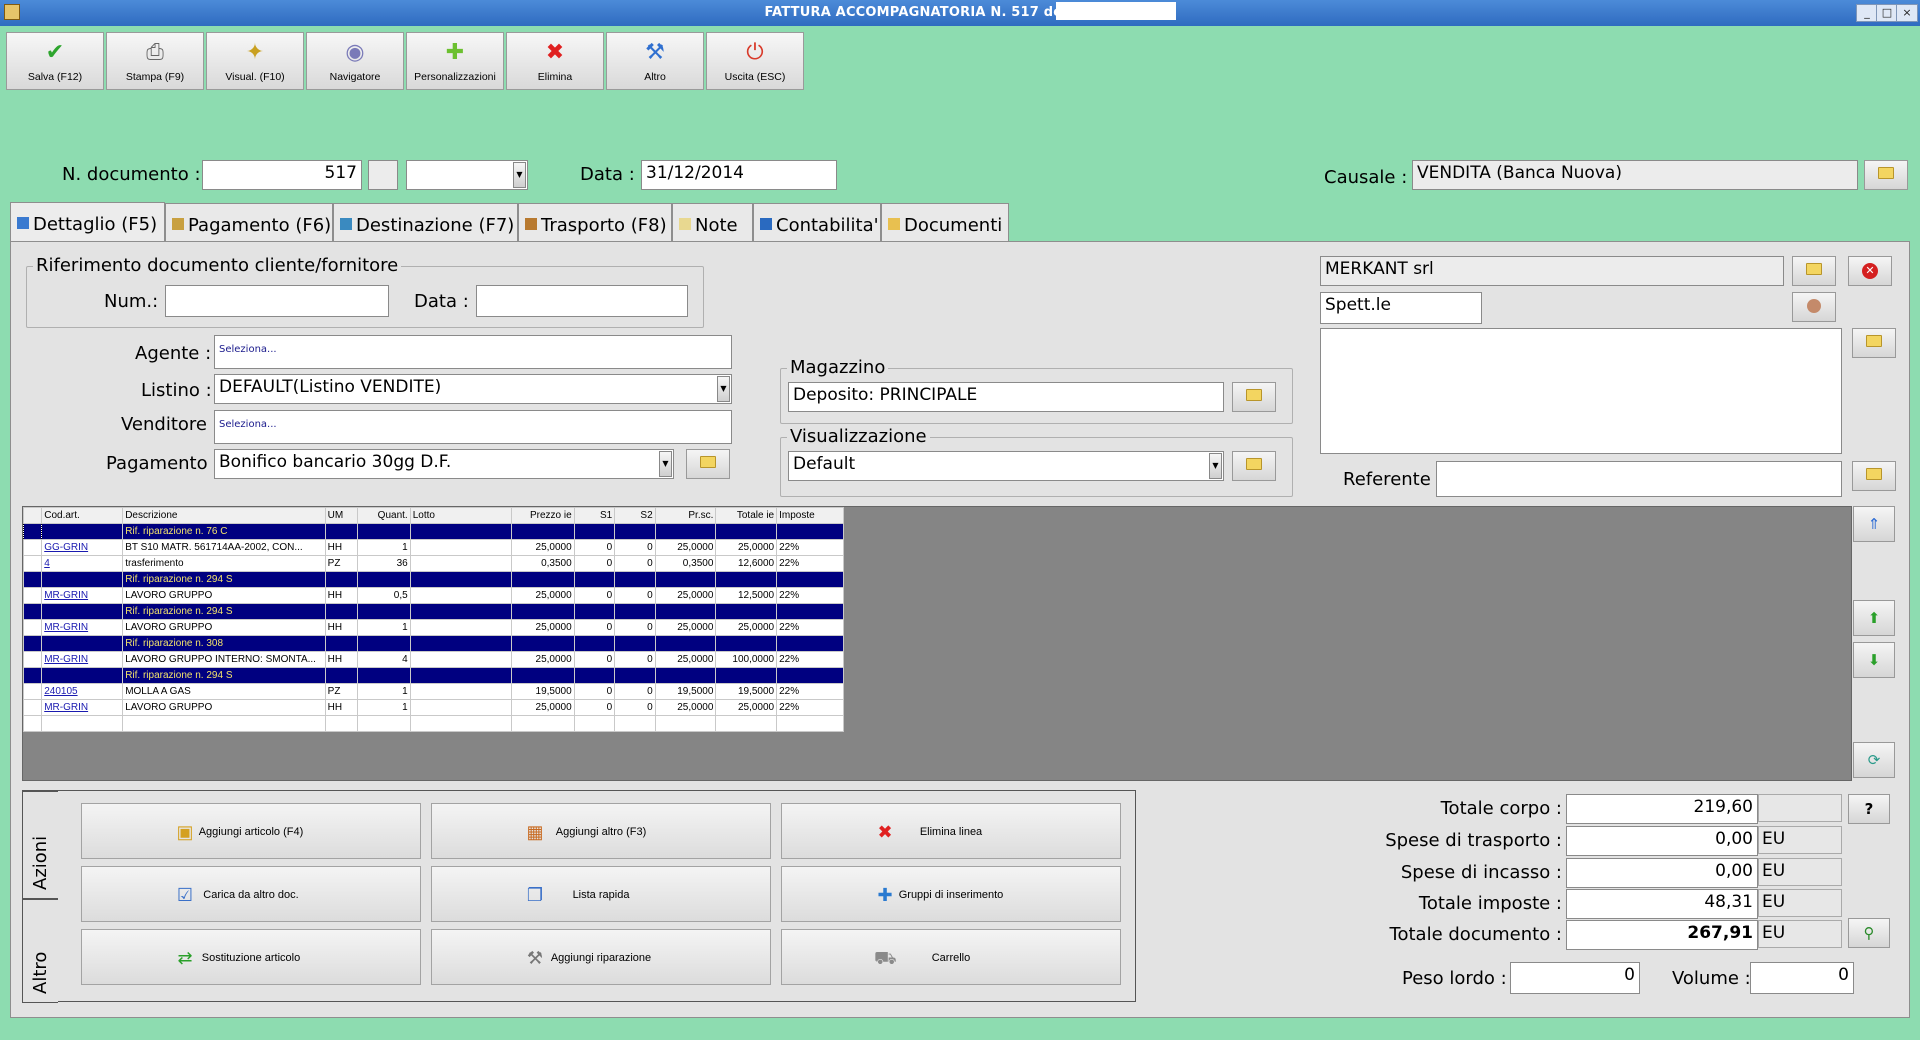 This screenshot has width=1920, height=1040. What do you see at coordinates (455, 61) in the screenshot?
I see `toolbar-button-puzzle: ✚ Personalizzazioni` at bounding box center [455, 61].